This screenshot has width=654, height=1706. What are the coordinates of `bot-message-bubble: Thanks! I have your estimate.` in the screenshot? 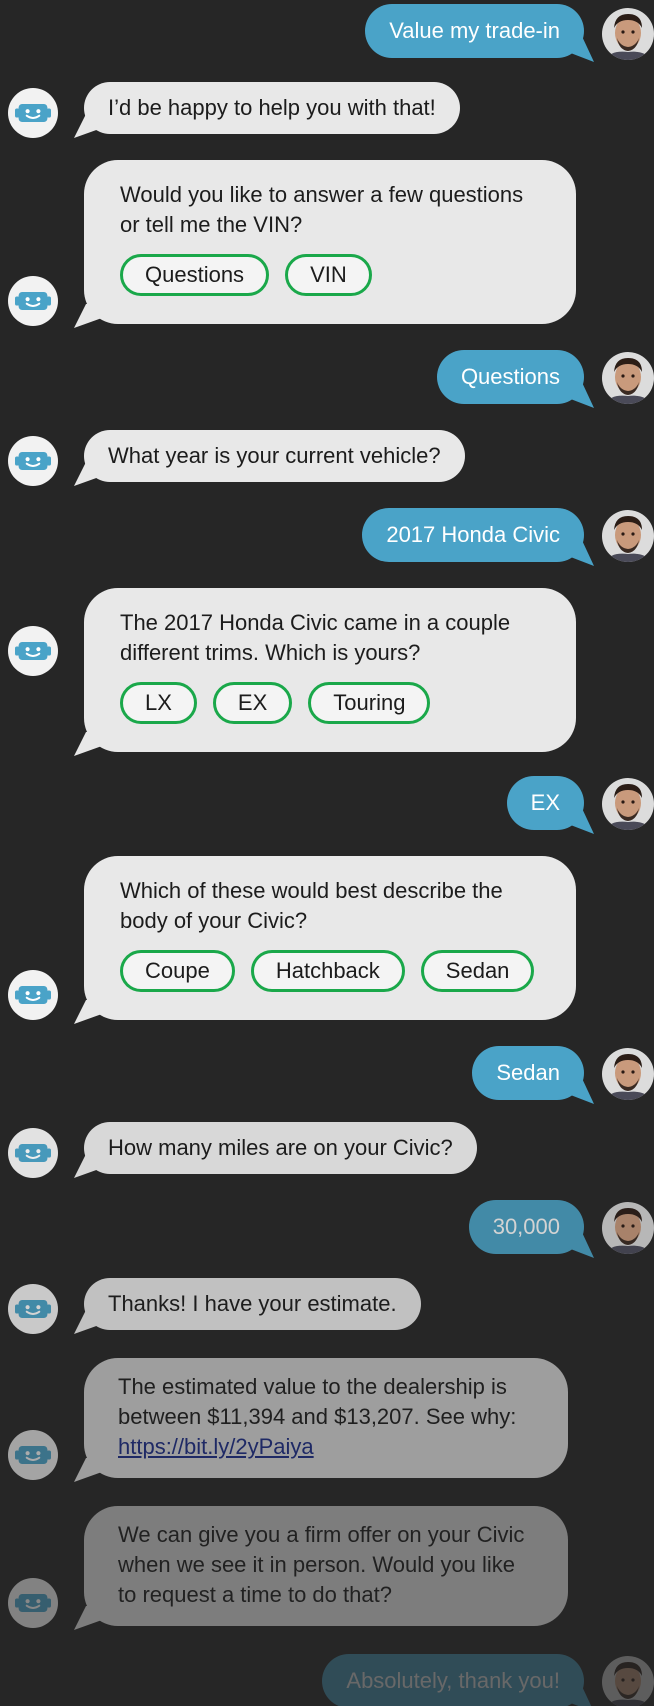 It's located at (252, 1304).